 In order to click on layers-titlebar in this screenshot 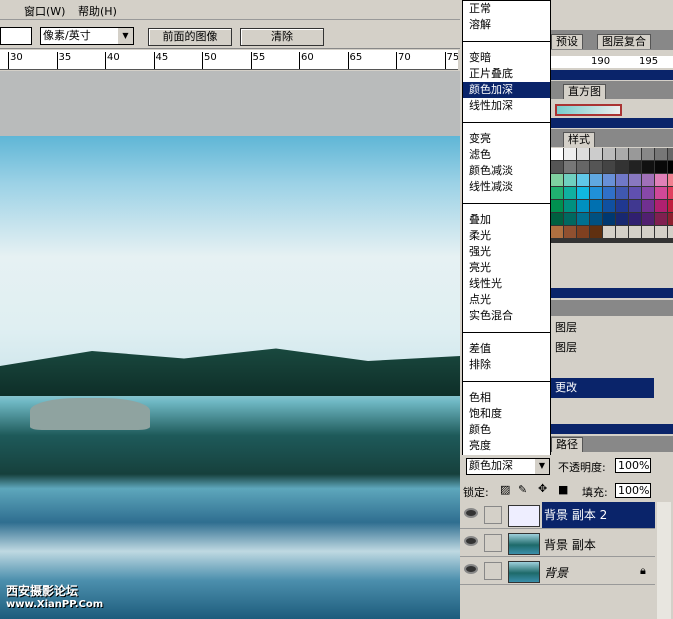, I will do `click(612, 429)`.